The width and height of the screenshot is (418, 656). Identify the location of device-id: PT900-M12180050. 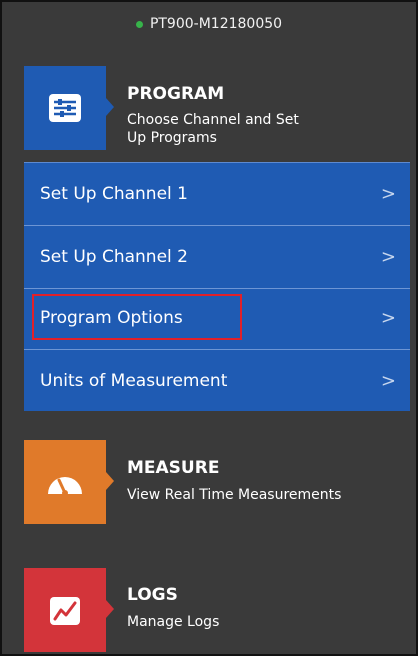
(216, 24).